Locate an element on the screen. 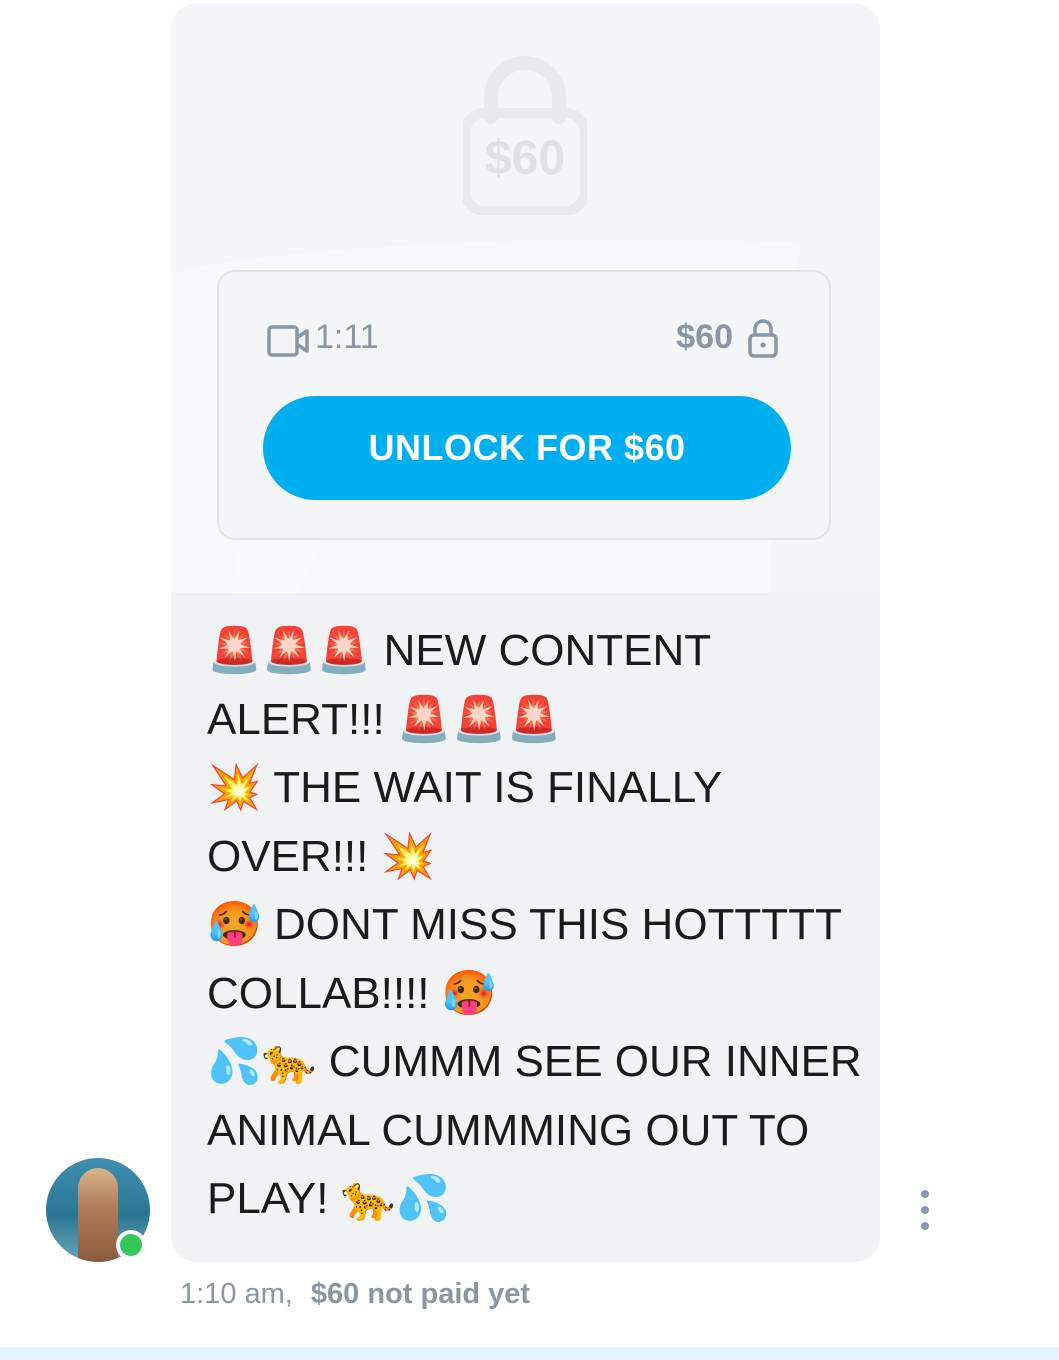 This screenshot has height=1360, width=1059. message-line: 💥 THE WAIT IS FINALLY is located at coordinates (465, 787).